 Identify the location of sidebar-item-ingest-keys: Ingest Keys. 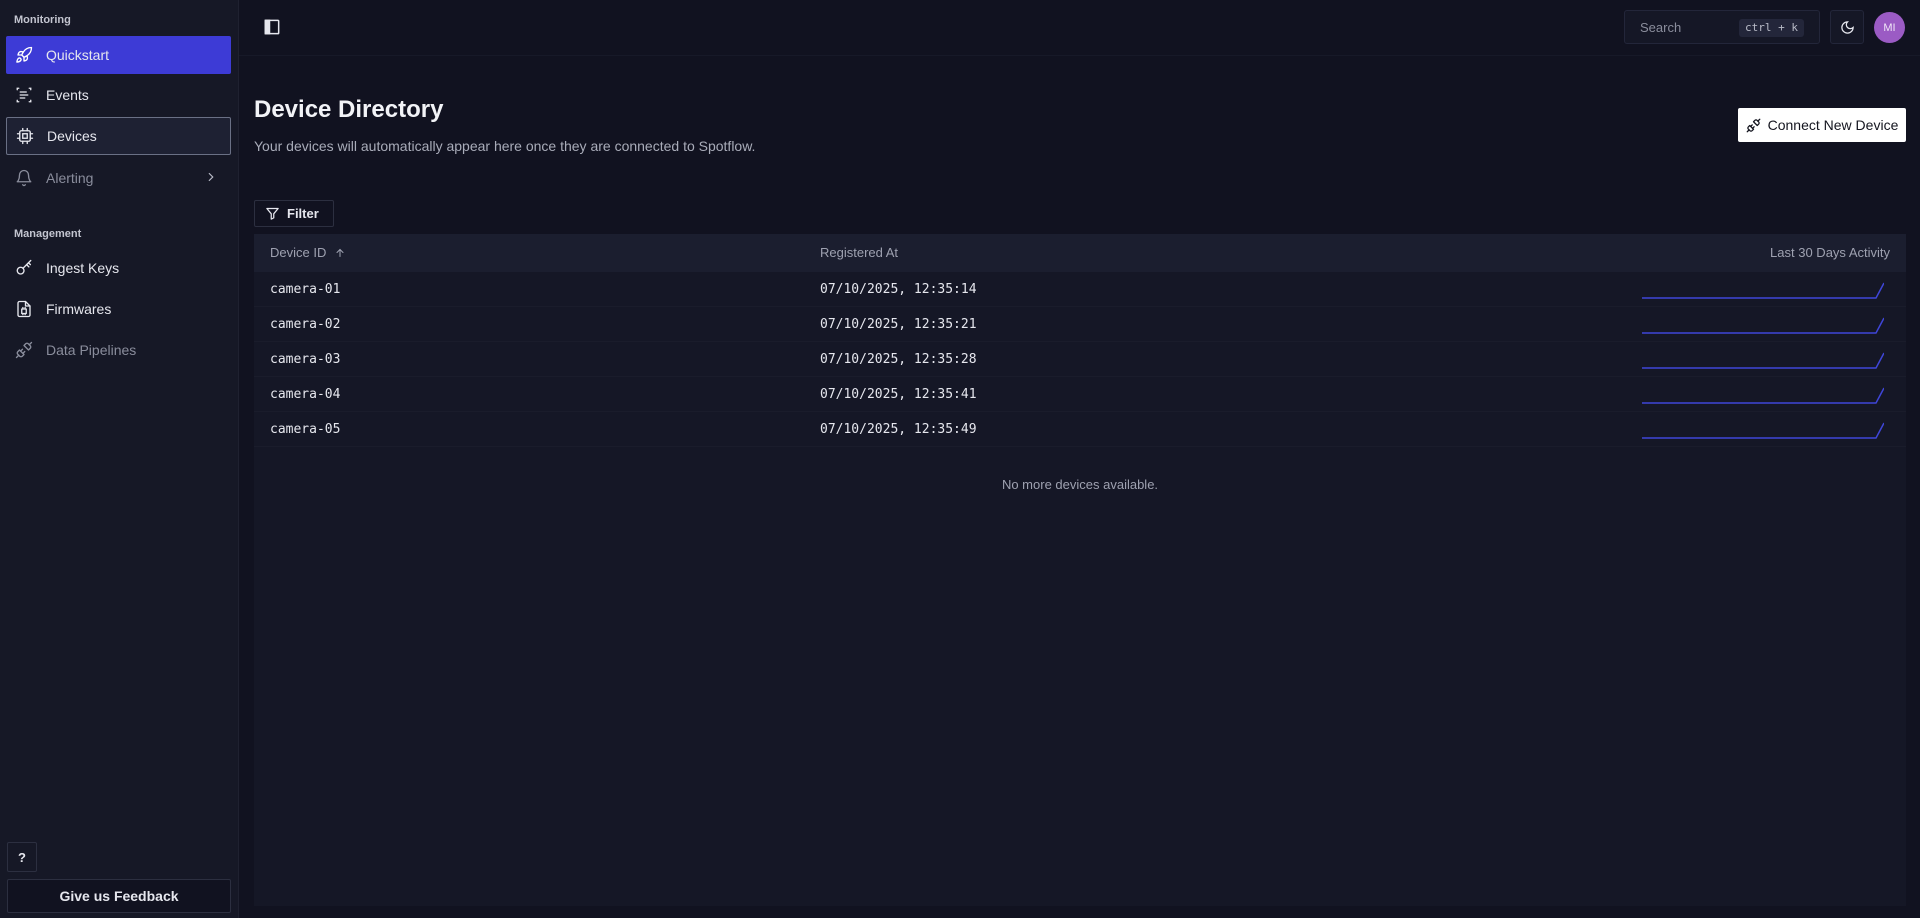
(118, 268).